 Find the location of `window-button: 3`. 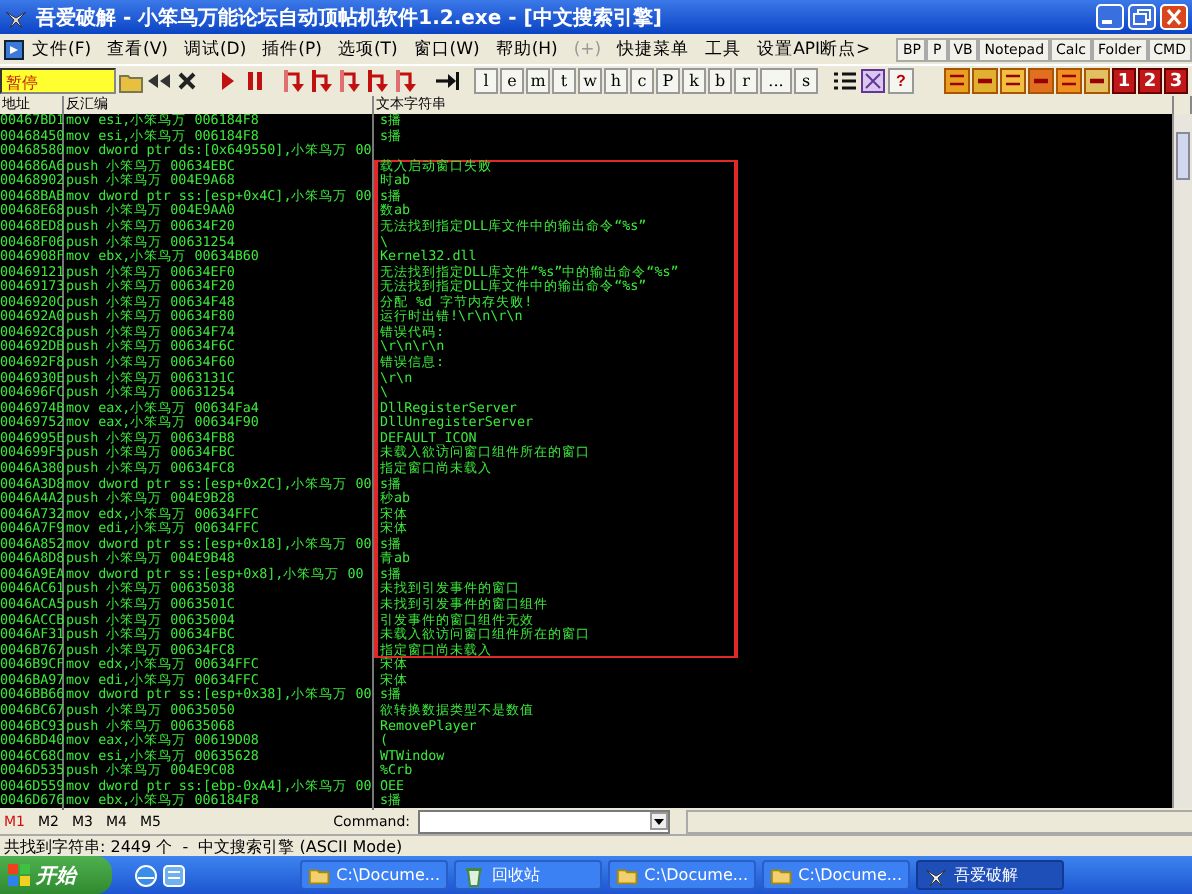

window-button: 3 is located at coordinates (1176, 81).